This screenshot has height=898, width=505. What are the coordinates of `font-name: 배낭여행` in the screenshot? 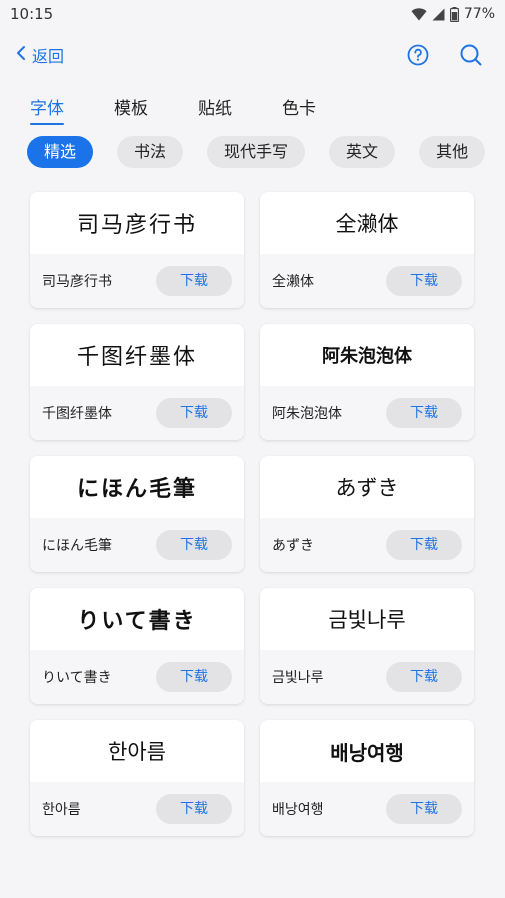 It's located at (298, 810).